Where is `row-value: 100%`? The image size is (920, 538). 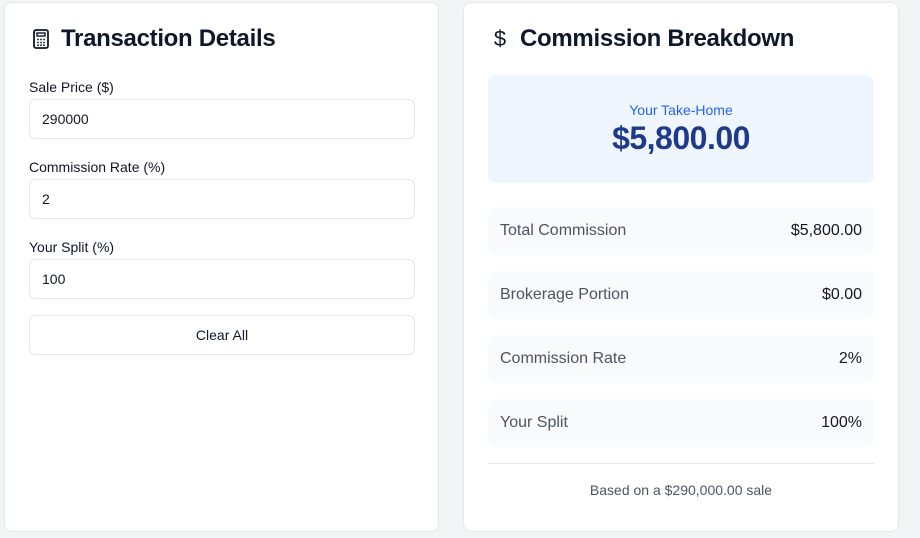 row-value: 100% is located at coordinates (841, 422).